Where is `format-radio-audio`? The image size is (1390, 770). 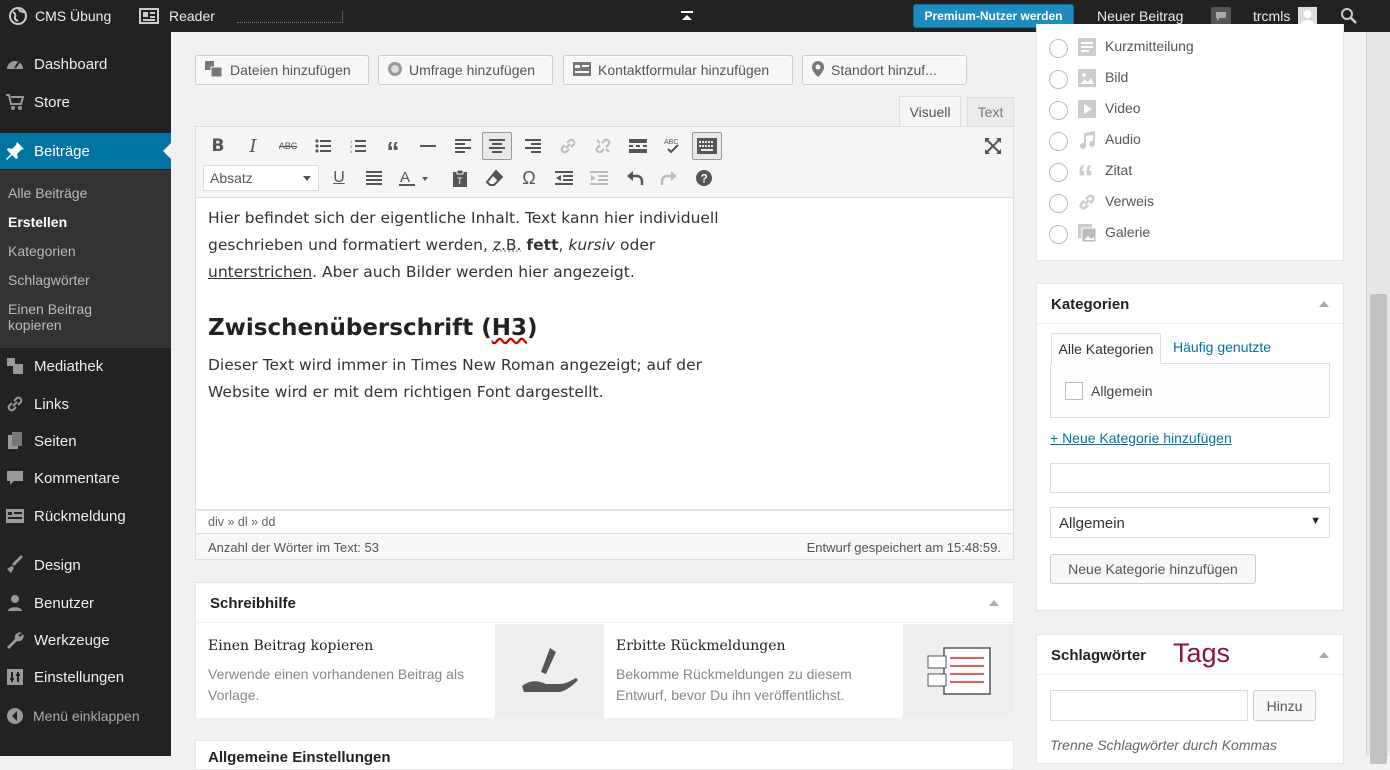 format-radio-audio is located at coordinates (1058, 141).